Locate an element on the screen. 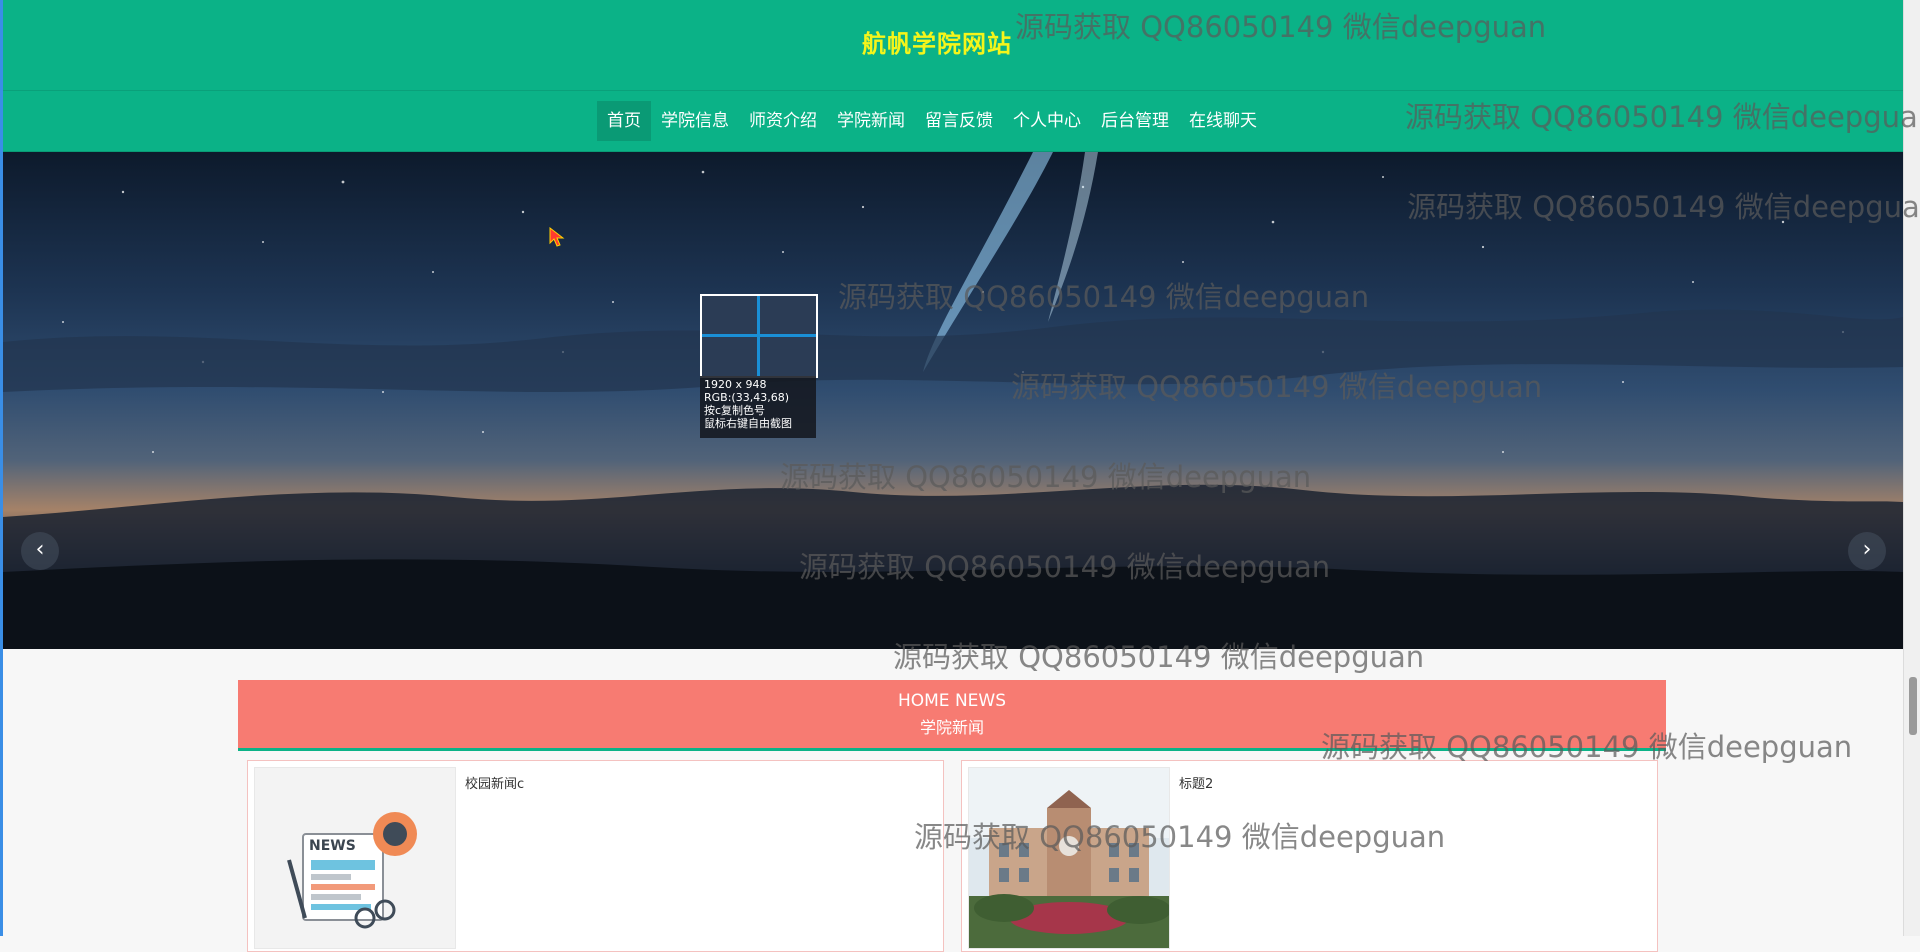 The width and height of the screenshot is (1920, 952). news-heading-cn: 学院新闻 is located at coordinates (951, 727).